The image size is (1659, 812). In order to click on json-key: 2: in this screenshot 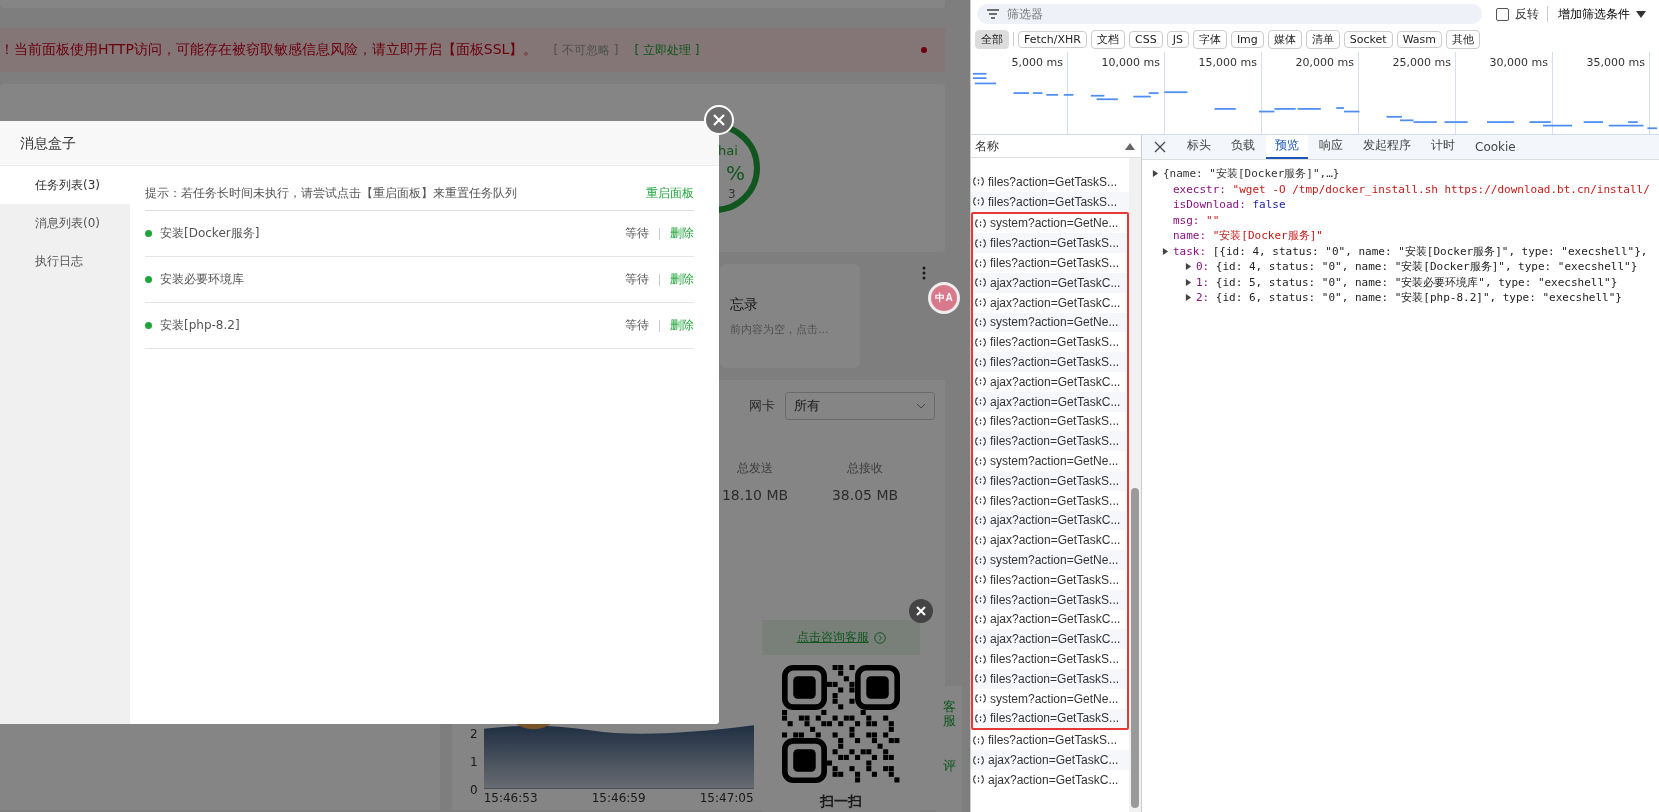, I will do `click(1203, 298)`.